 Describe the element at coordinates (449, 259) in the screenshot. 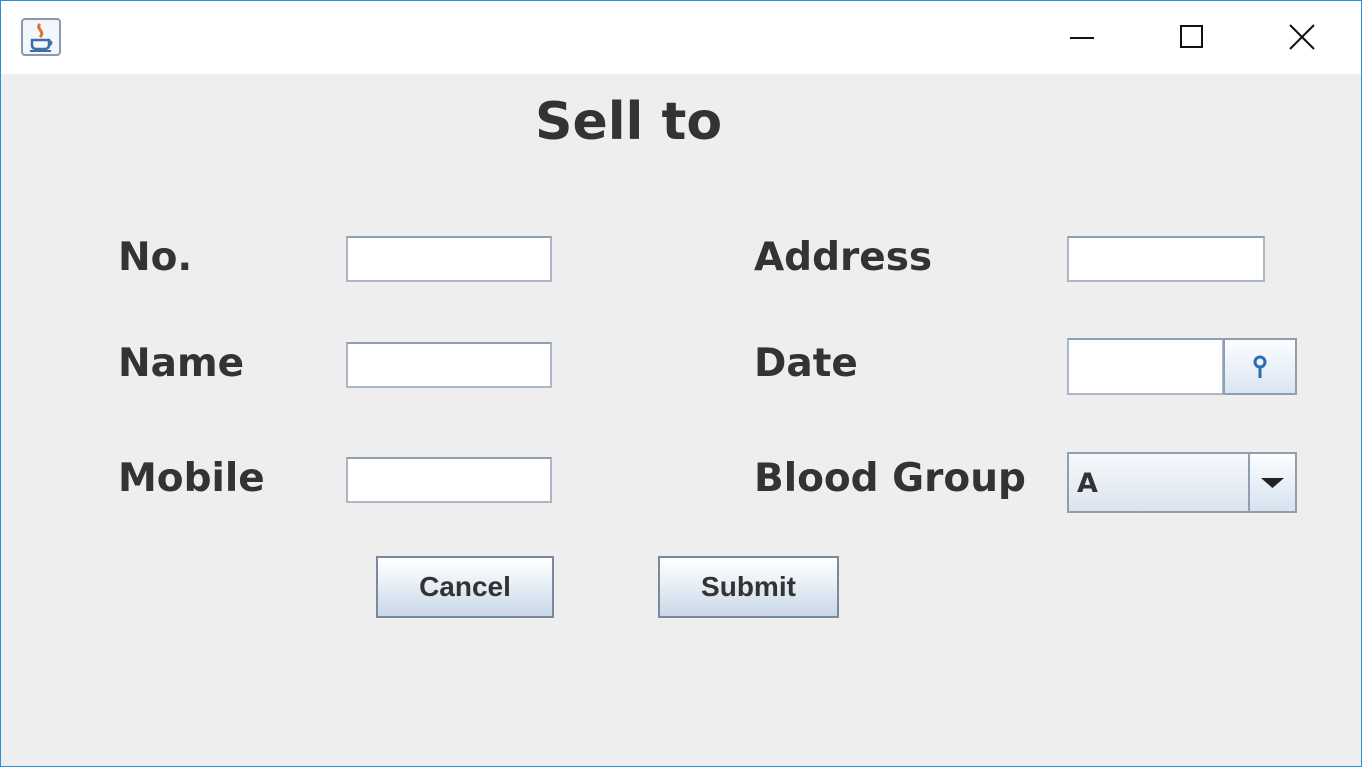

I see `no-field` at that location.